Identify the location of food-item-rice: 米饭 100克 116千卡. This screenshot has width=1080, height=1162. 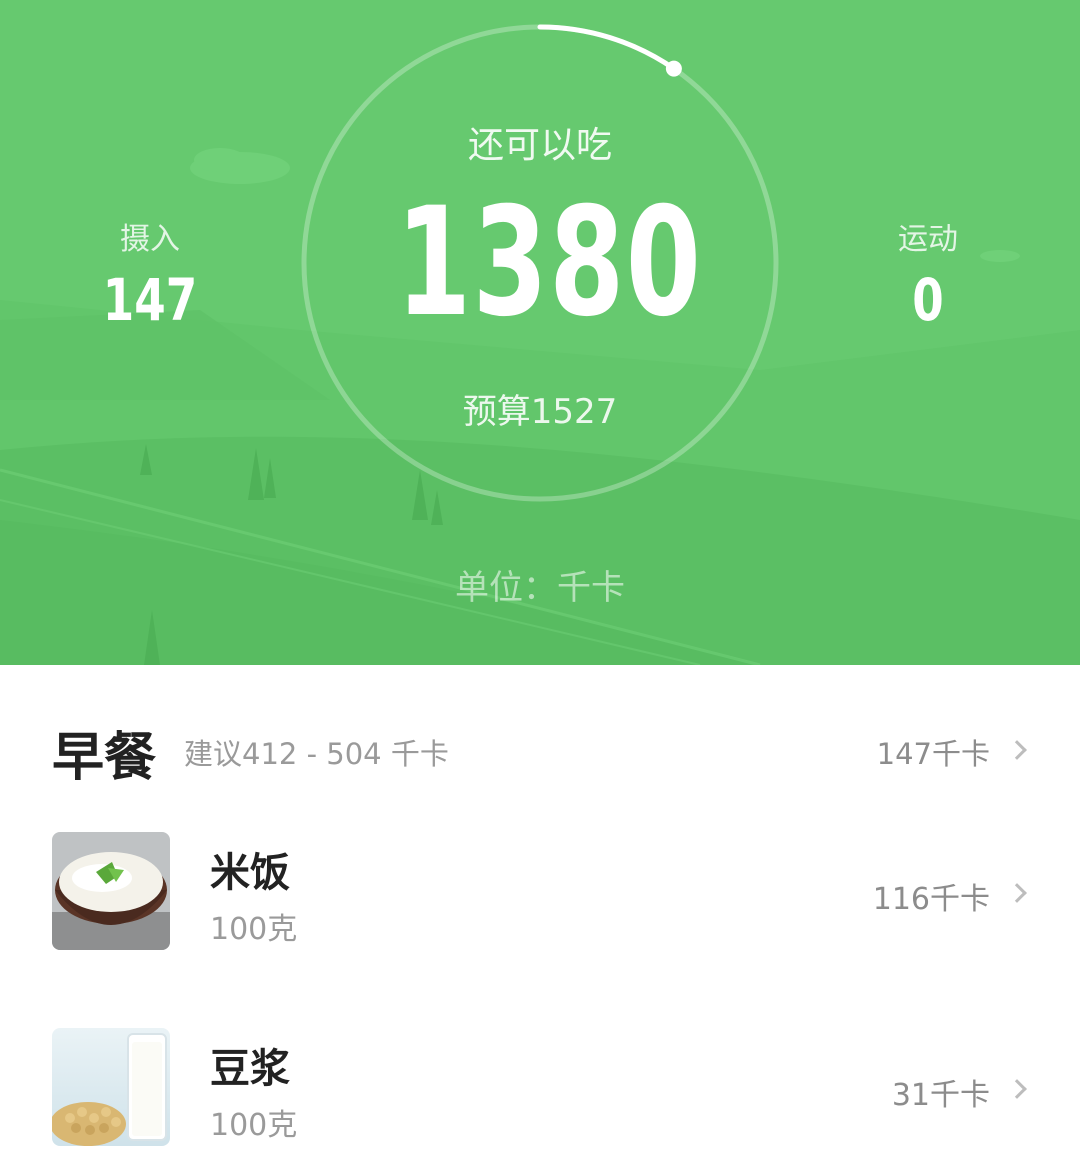
(540, 892).